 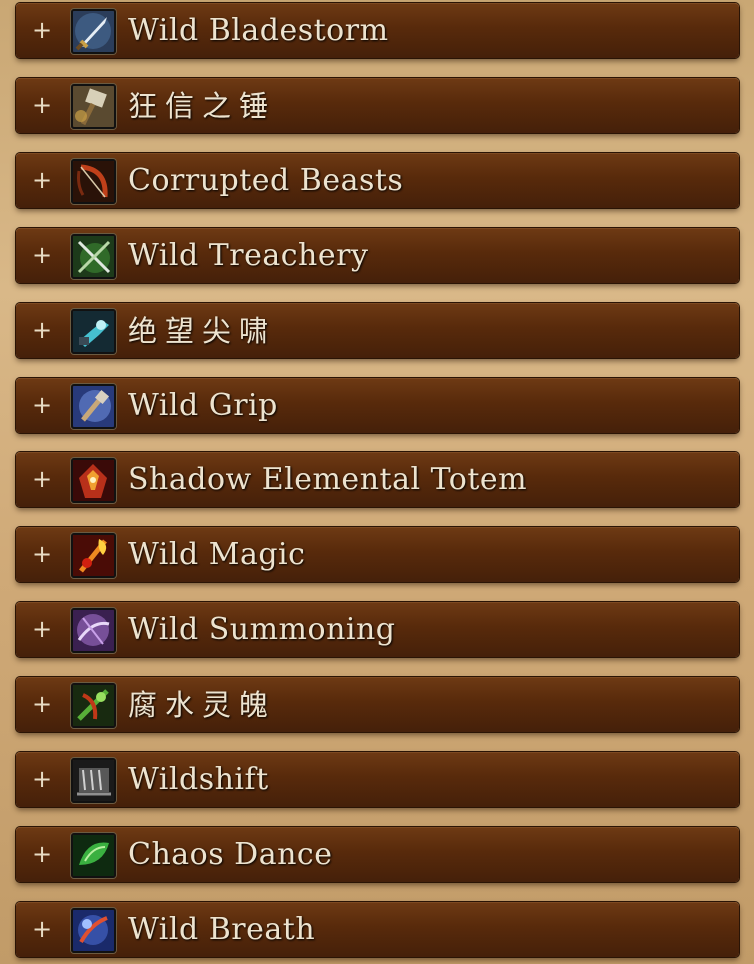 I want to click on talent-label: Shadow Elemental Totem, so click(x=328, y=479).